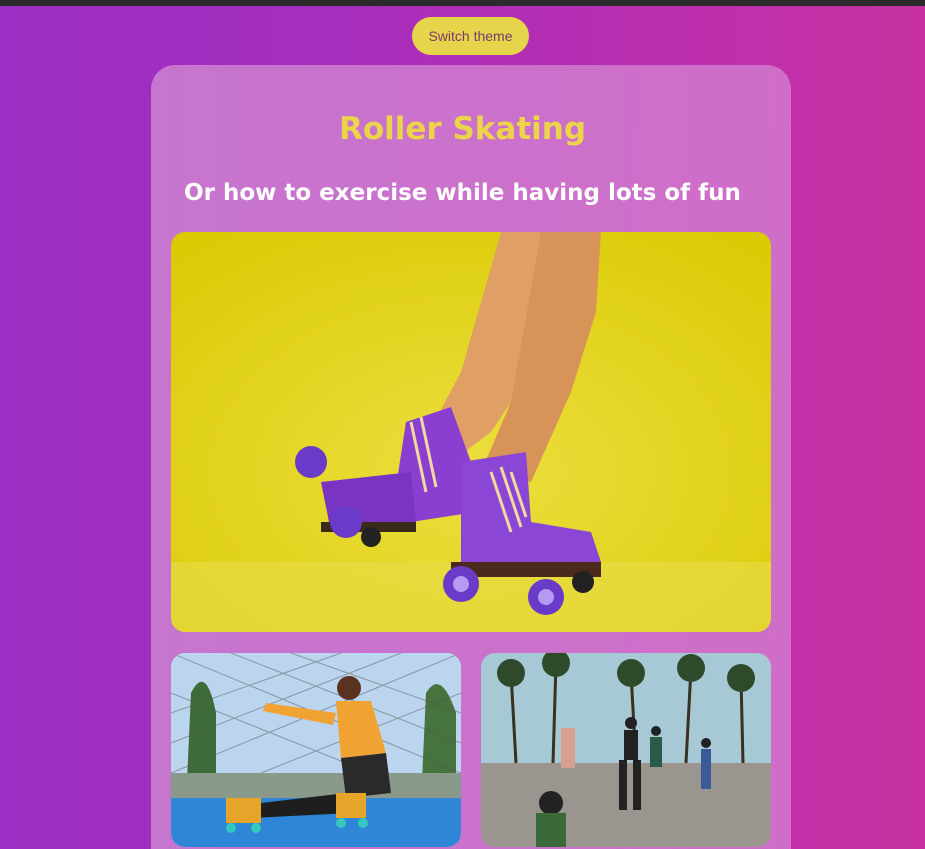  Describe the element at coordinates (316, 750) in the screenshot. I see `skater-sitting-on-blue-court-photo` at that location.